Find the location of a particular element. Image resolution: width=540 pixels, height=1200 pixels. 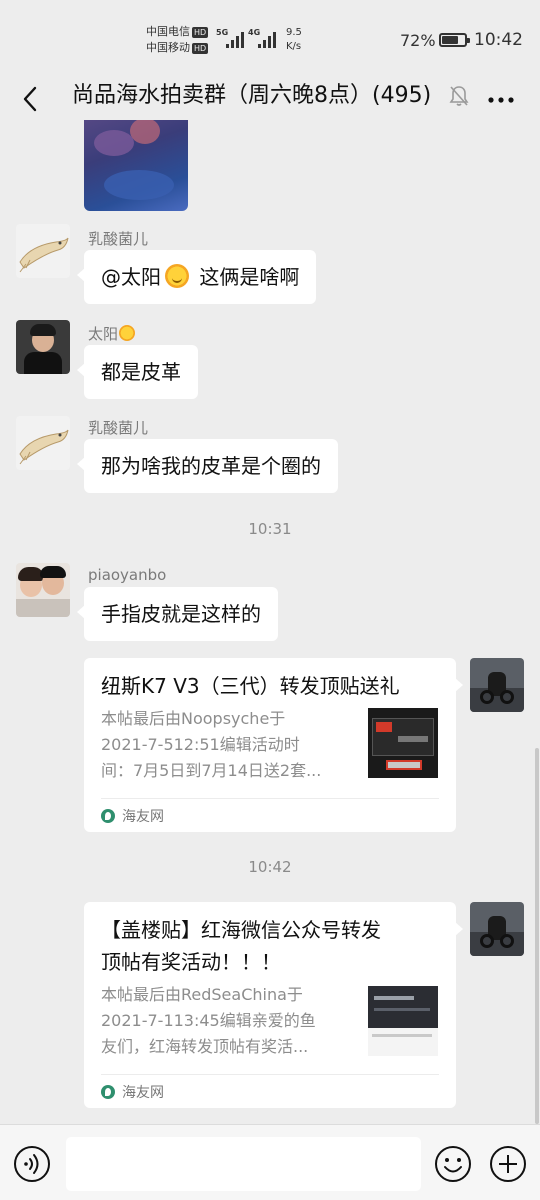

chevron-left-icon is located at coordinates (30, 99).